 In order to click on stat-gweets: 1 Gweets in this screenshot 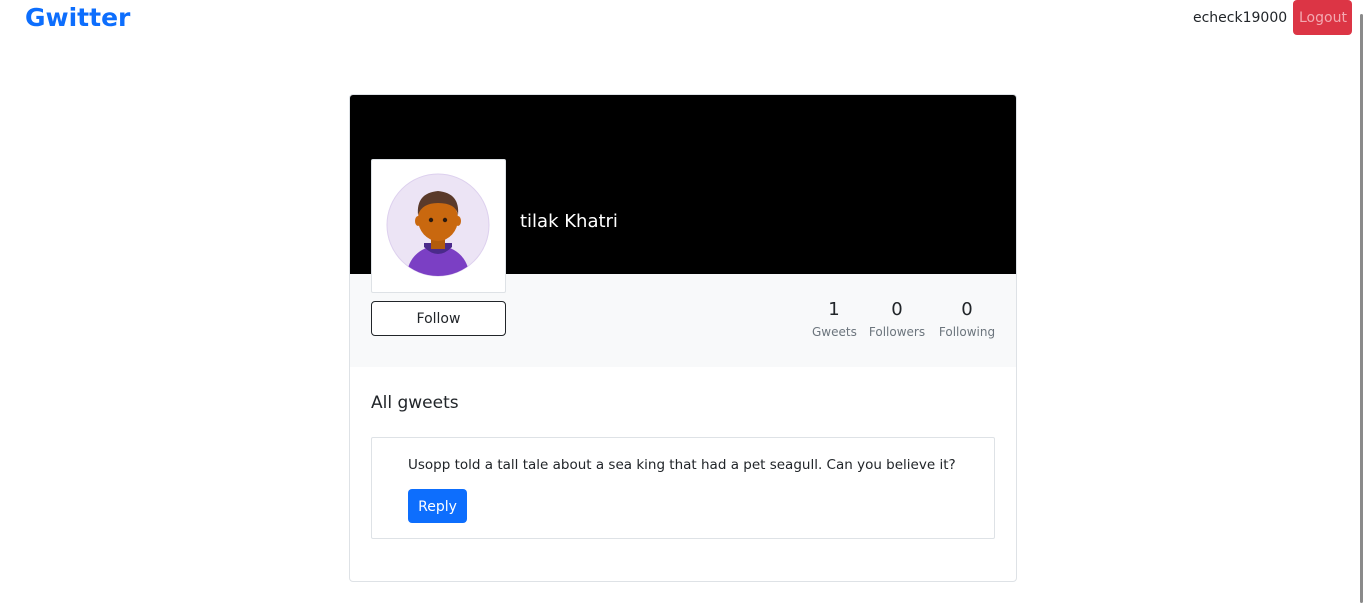, I will do `click(834, 319)`.